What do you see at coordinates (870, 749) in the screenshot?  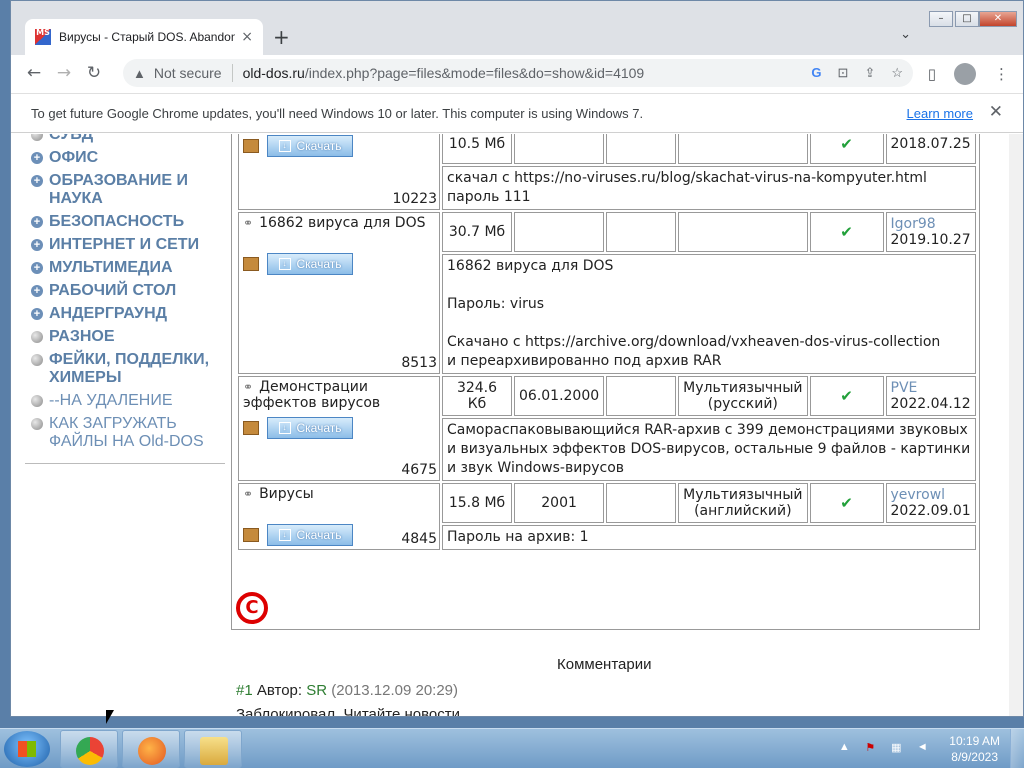 I see `action-center-icon: ⚑` at bounding box center [870, 749].